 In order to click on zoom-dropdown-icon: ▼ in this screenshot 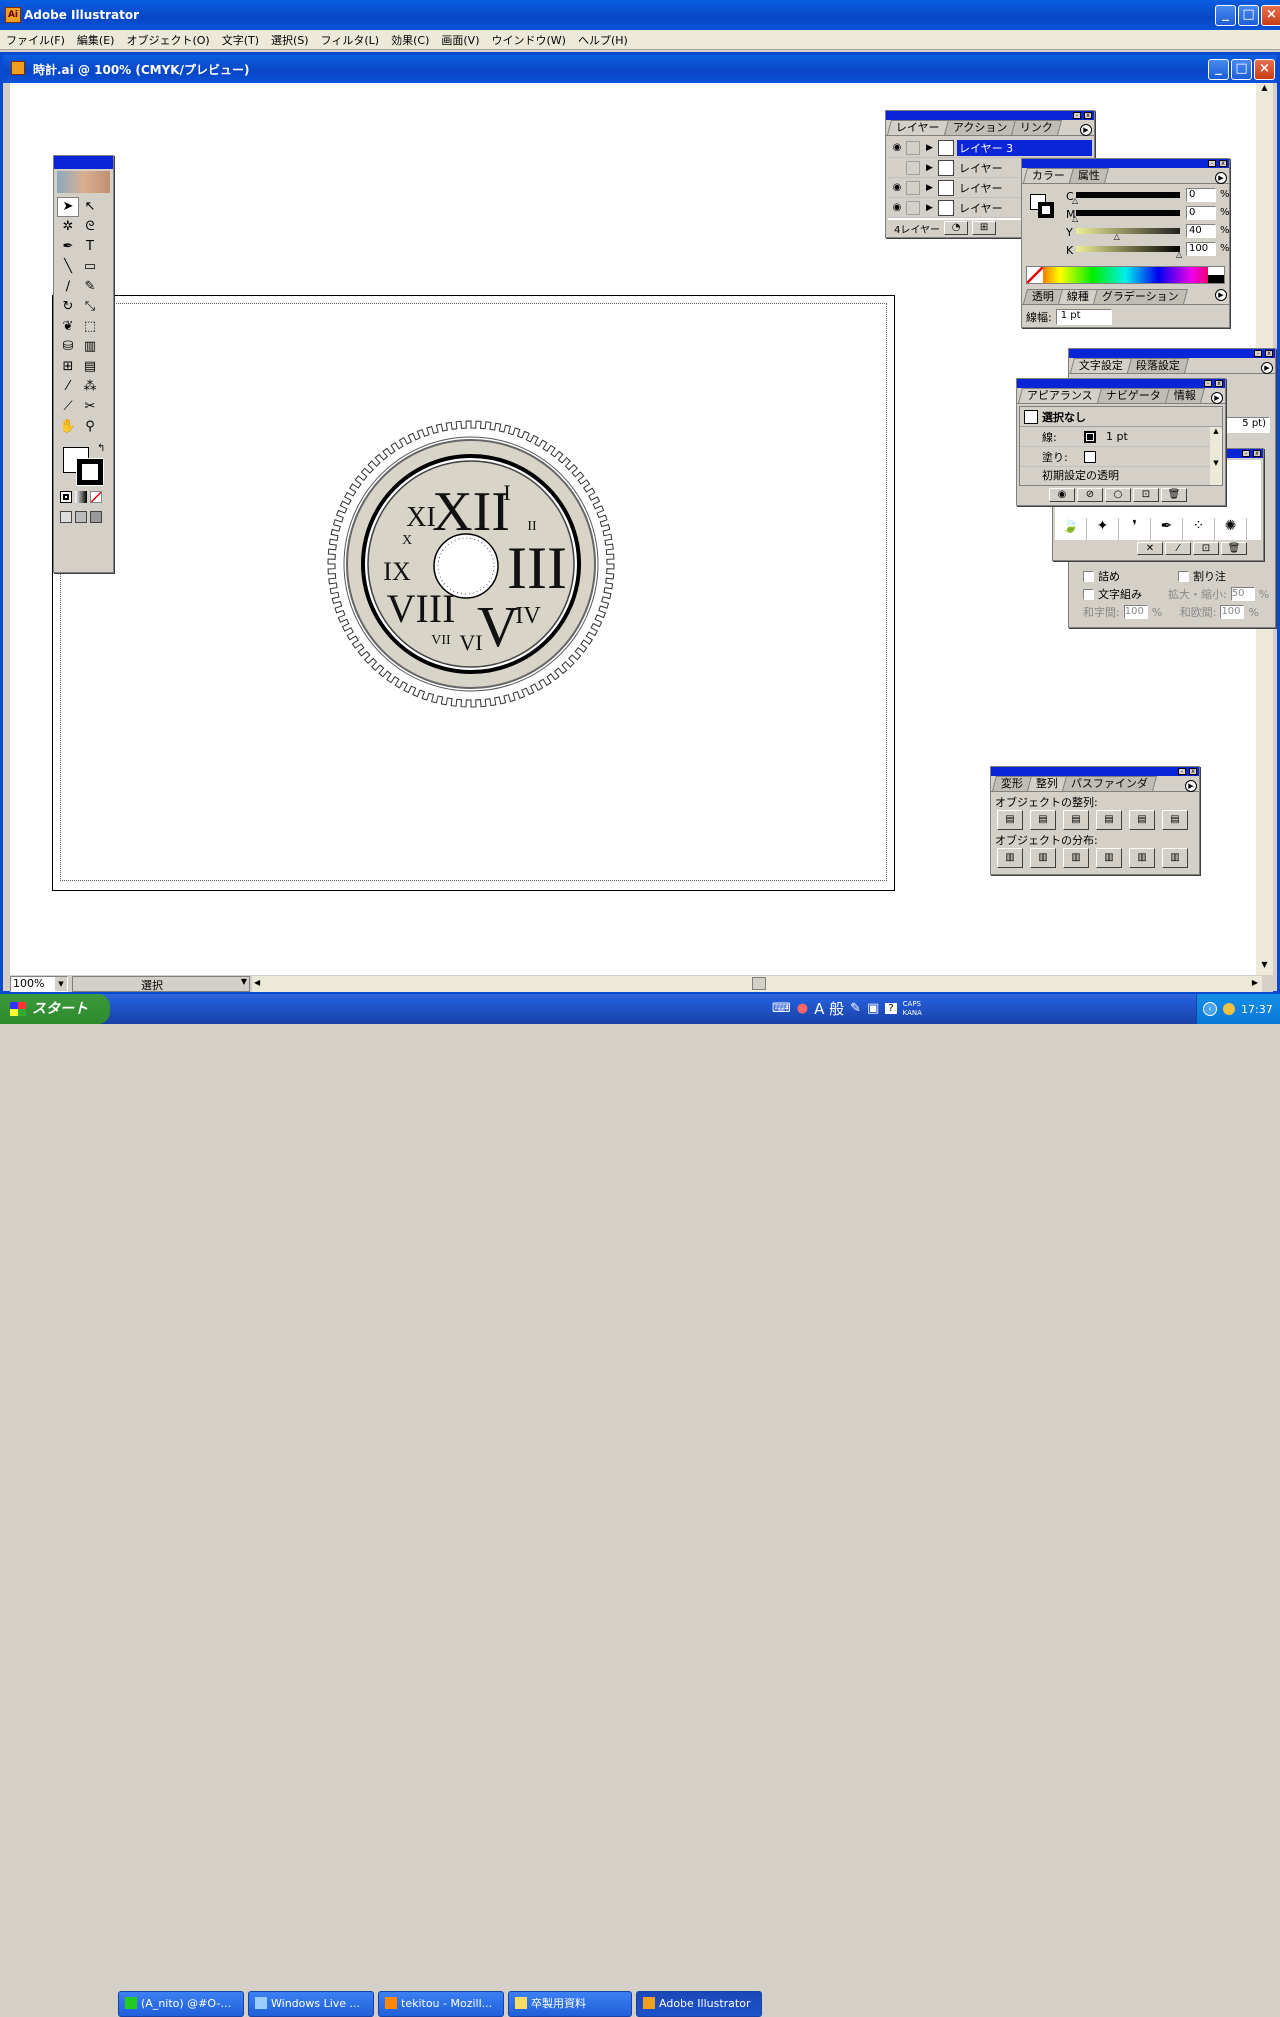, I will do `click(61, 983)`.